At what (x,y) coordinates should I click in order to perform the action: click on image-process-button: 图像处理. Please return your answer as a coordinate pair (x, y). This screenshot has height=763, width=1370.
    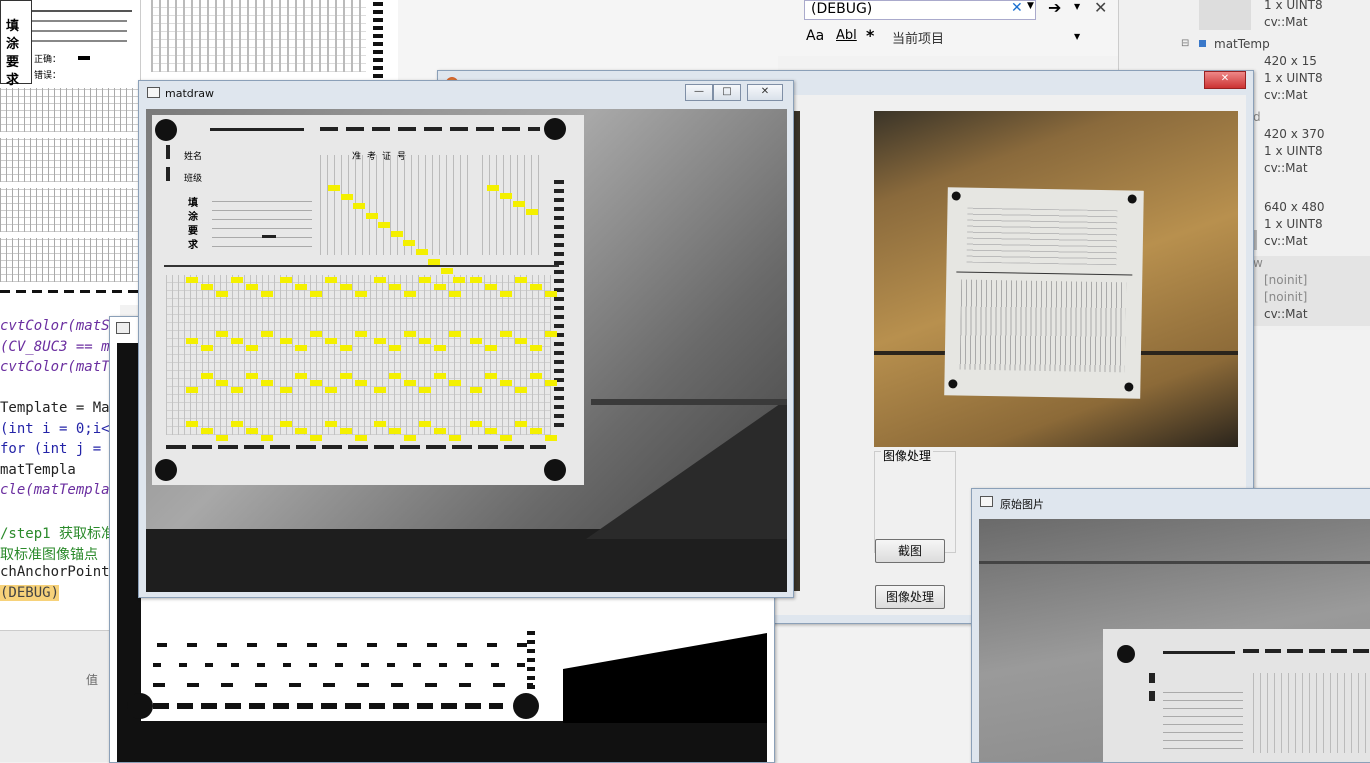
    Looking at the image, I should click on (910, 597).